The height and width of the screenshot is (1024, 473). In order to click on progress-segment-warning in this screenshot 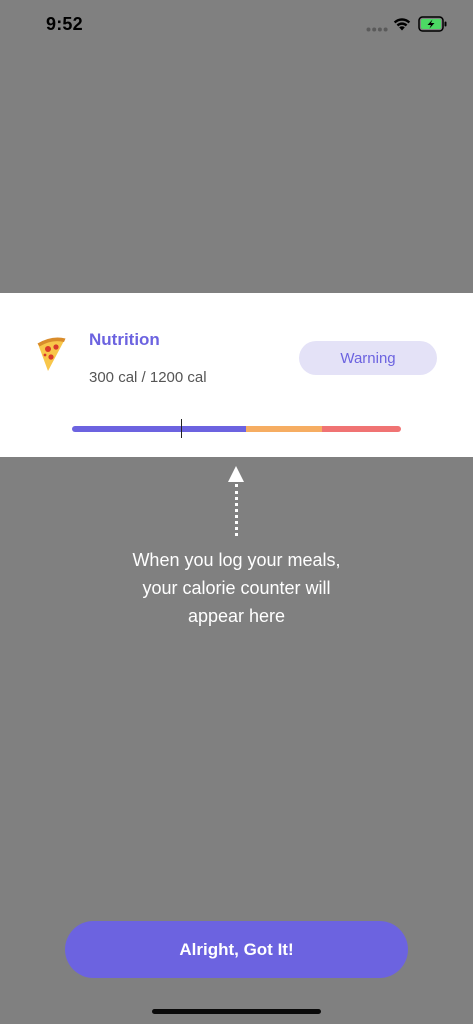, I will do `click(284, 429)`.